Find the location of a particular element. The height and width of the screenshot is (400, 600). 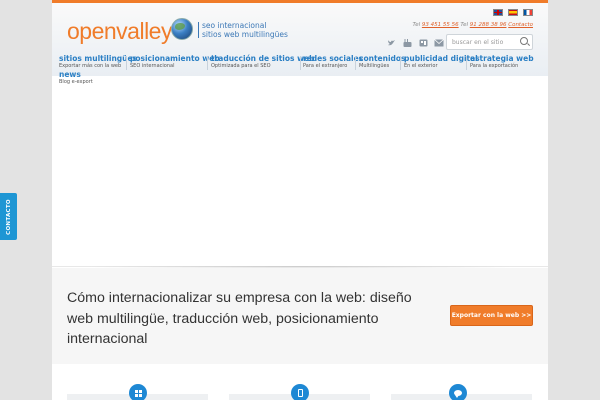

nav-item-contenidos: contenidos Multilingües is located at coordinates (382, 62).